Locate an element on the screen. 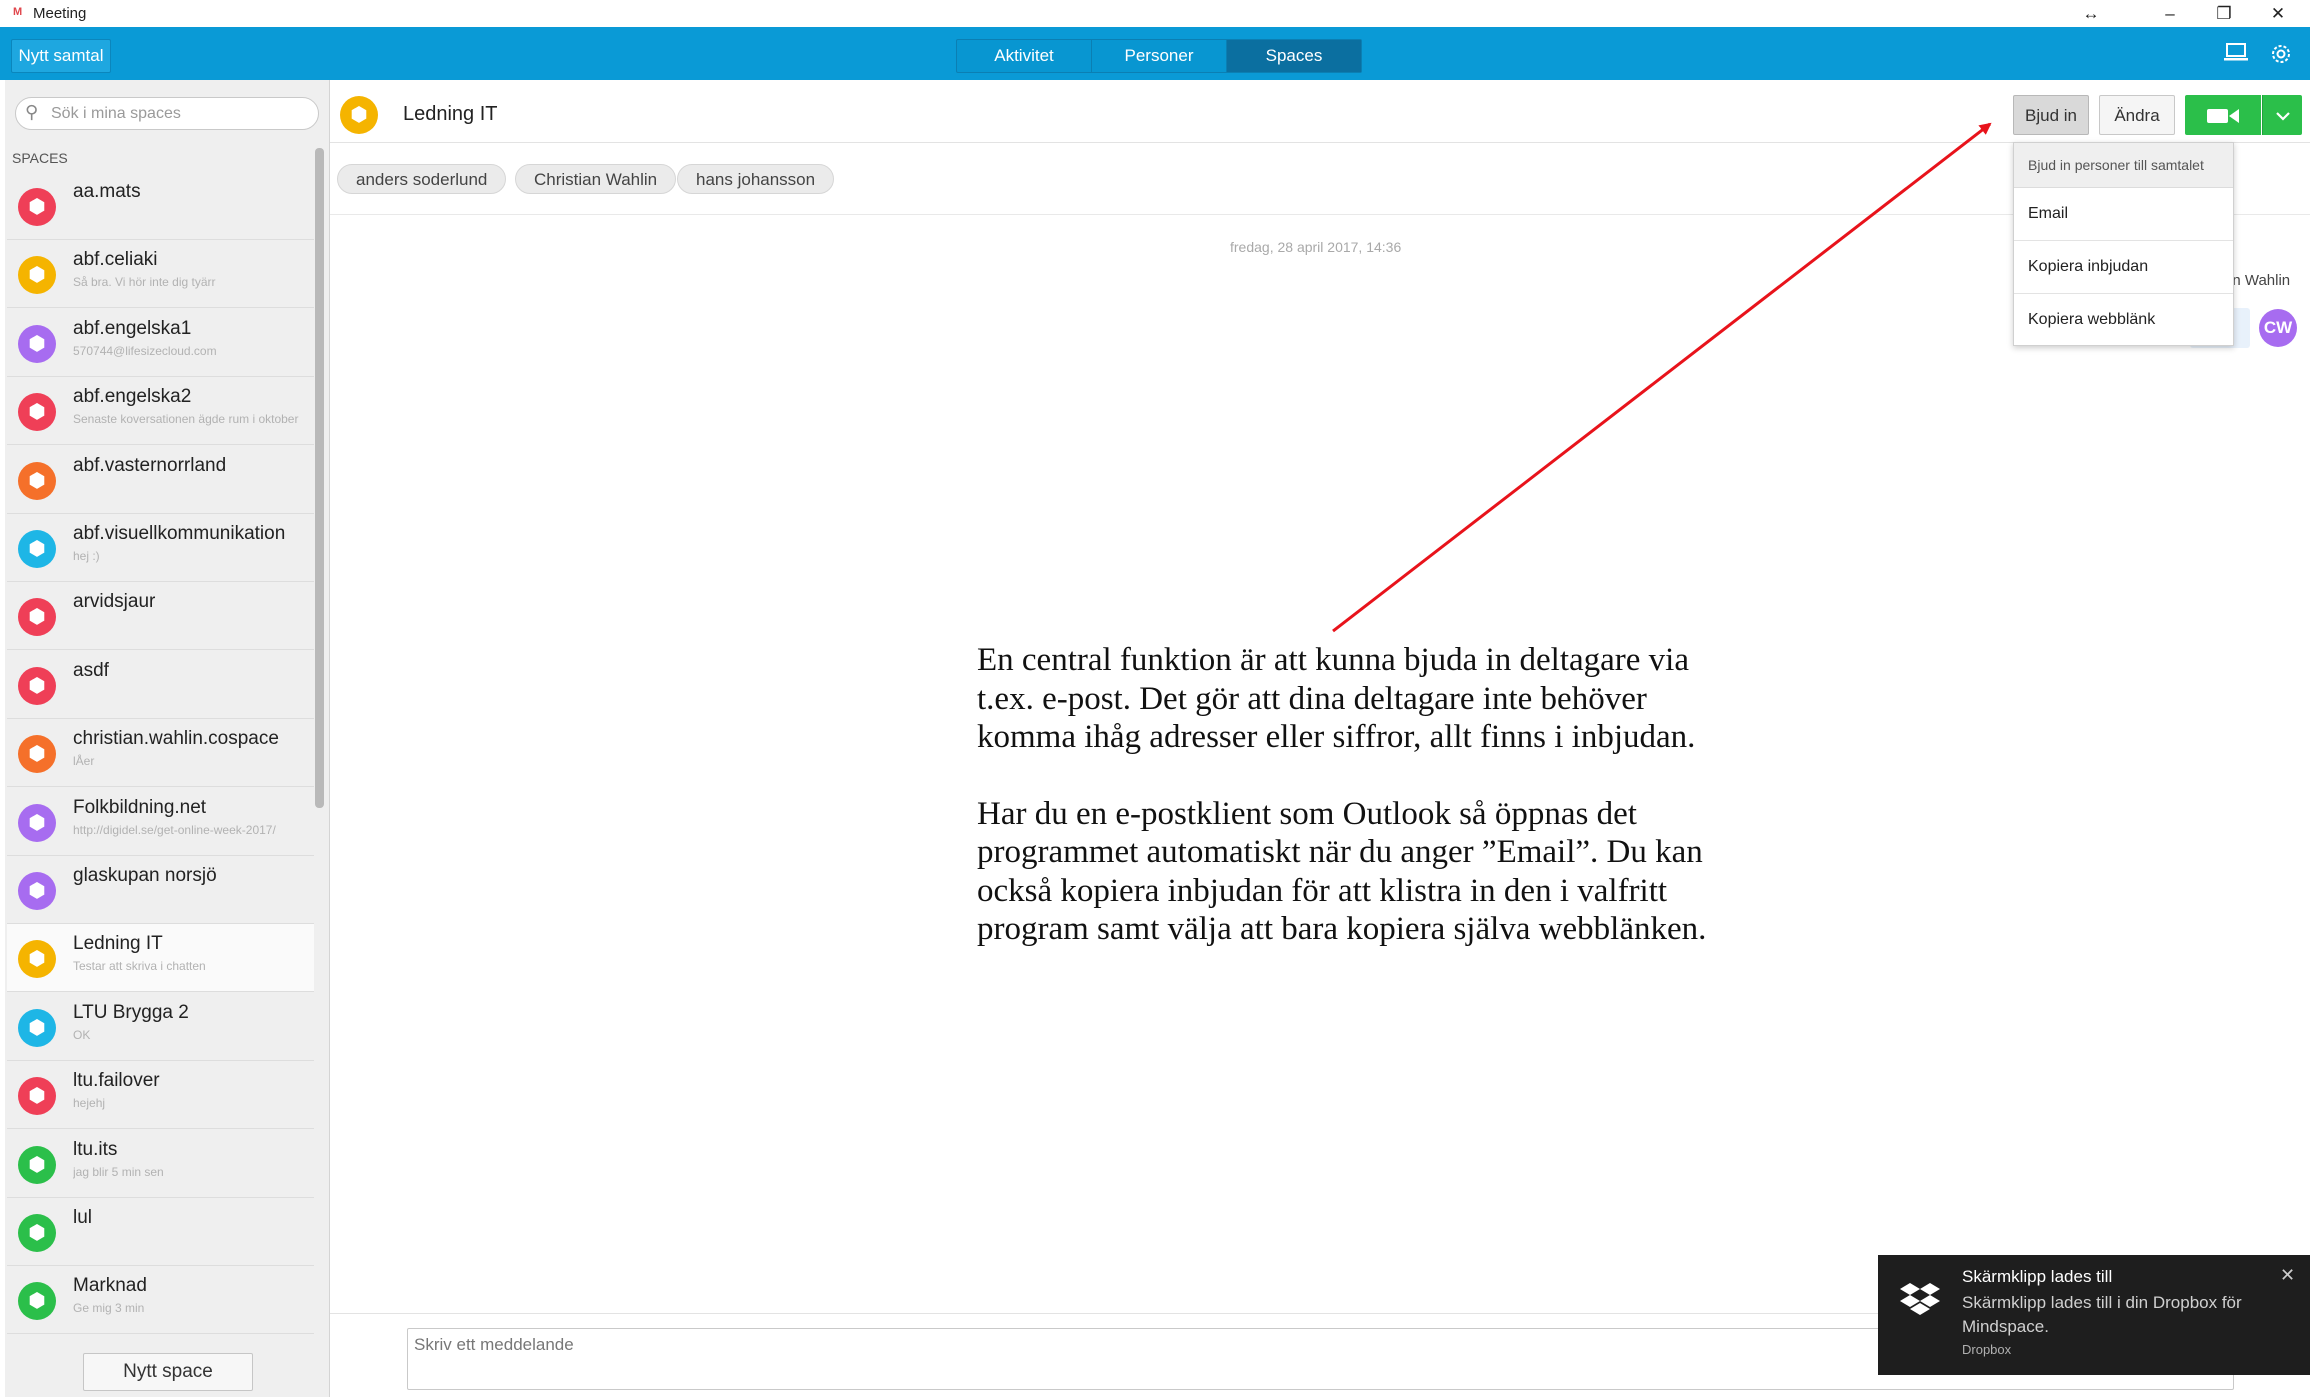 Image resolution: width=2310 pixels, height=1397 pixels. main-tabs: Aktivitet Personer Spaces is located at coordinates (1159, 56).